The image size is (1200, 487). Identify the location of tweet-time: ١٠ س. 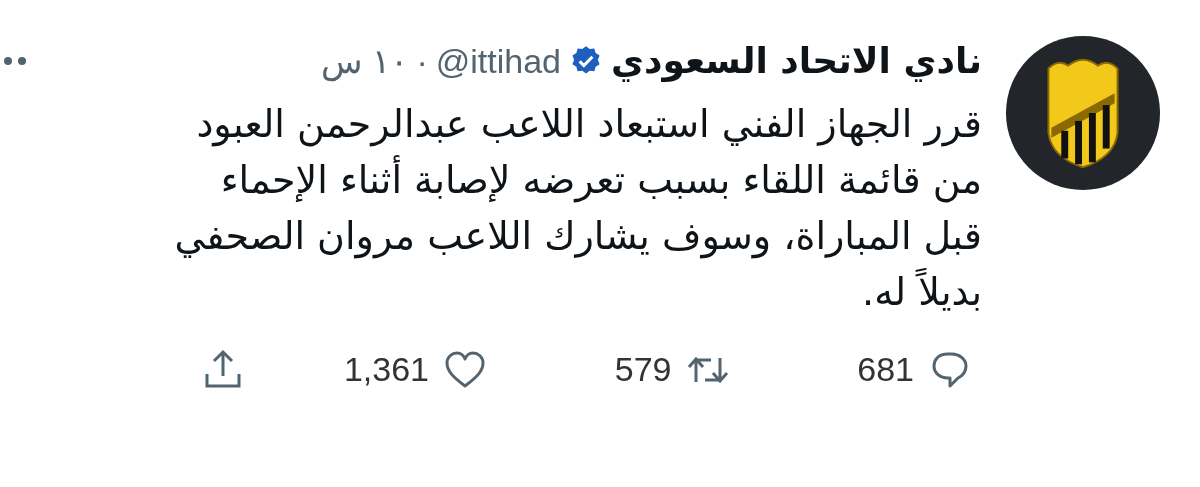
(364, 61).